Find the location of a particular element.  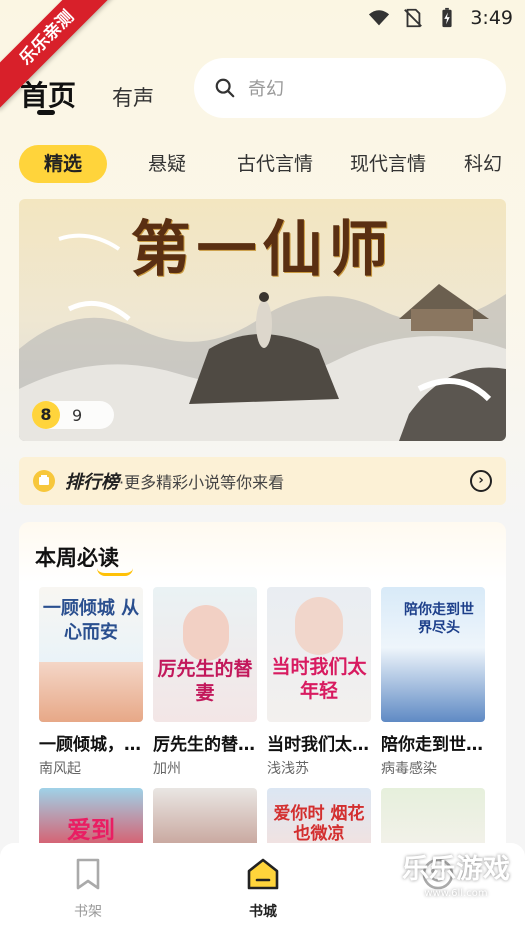

book-cover-title: 厉先生的替妻 is located at coordinates (205, 681).